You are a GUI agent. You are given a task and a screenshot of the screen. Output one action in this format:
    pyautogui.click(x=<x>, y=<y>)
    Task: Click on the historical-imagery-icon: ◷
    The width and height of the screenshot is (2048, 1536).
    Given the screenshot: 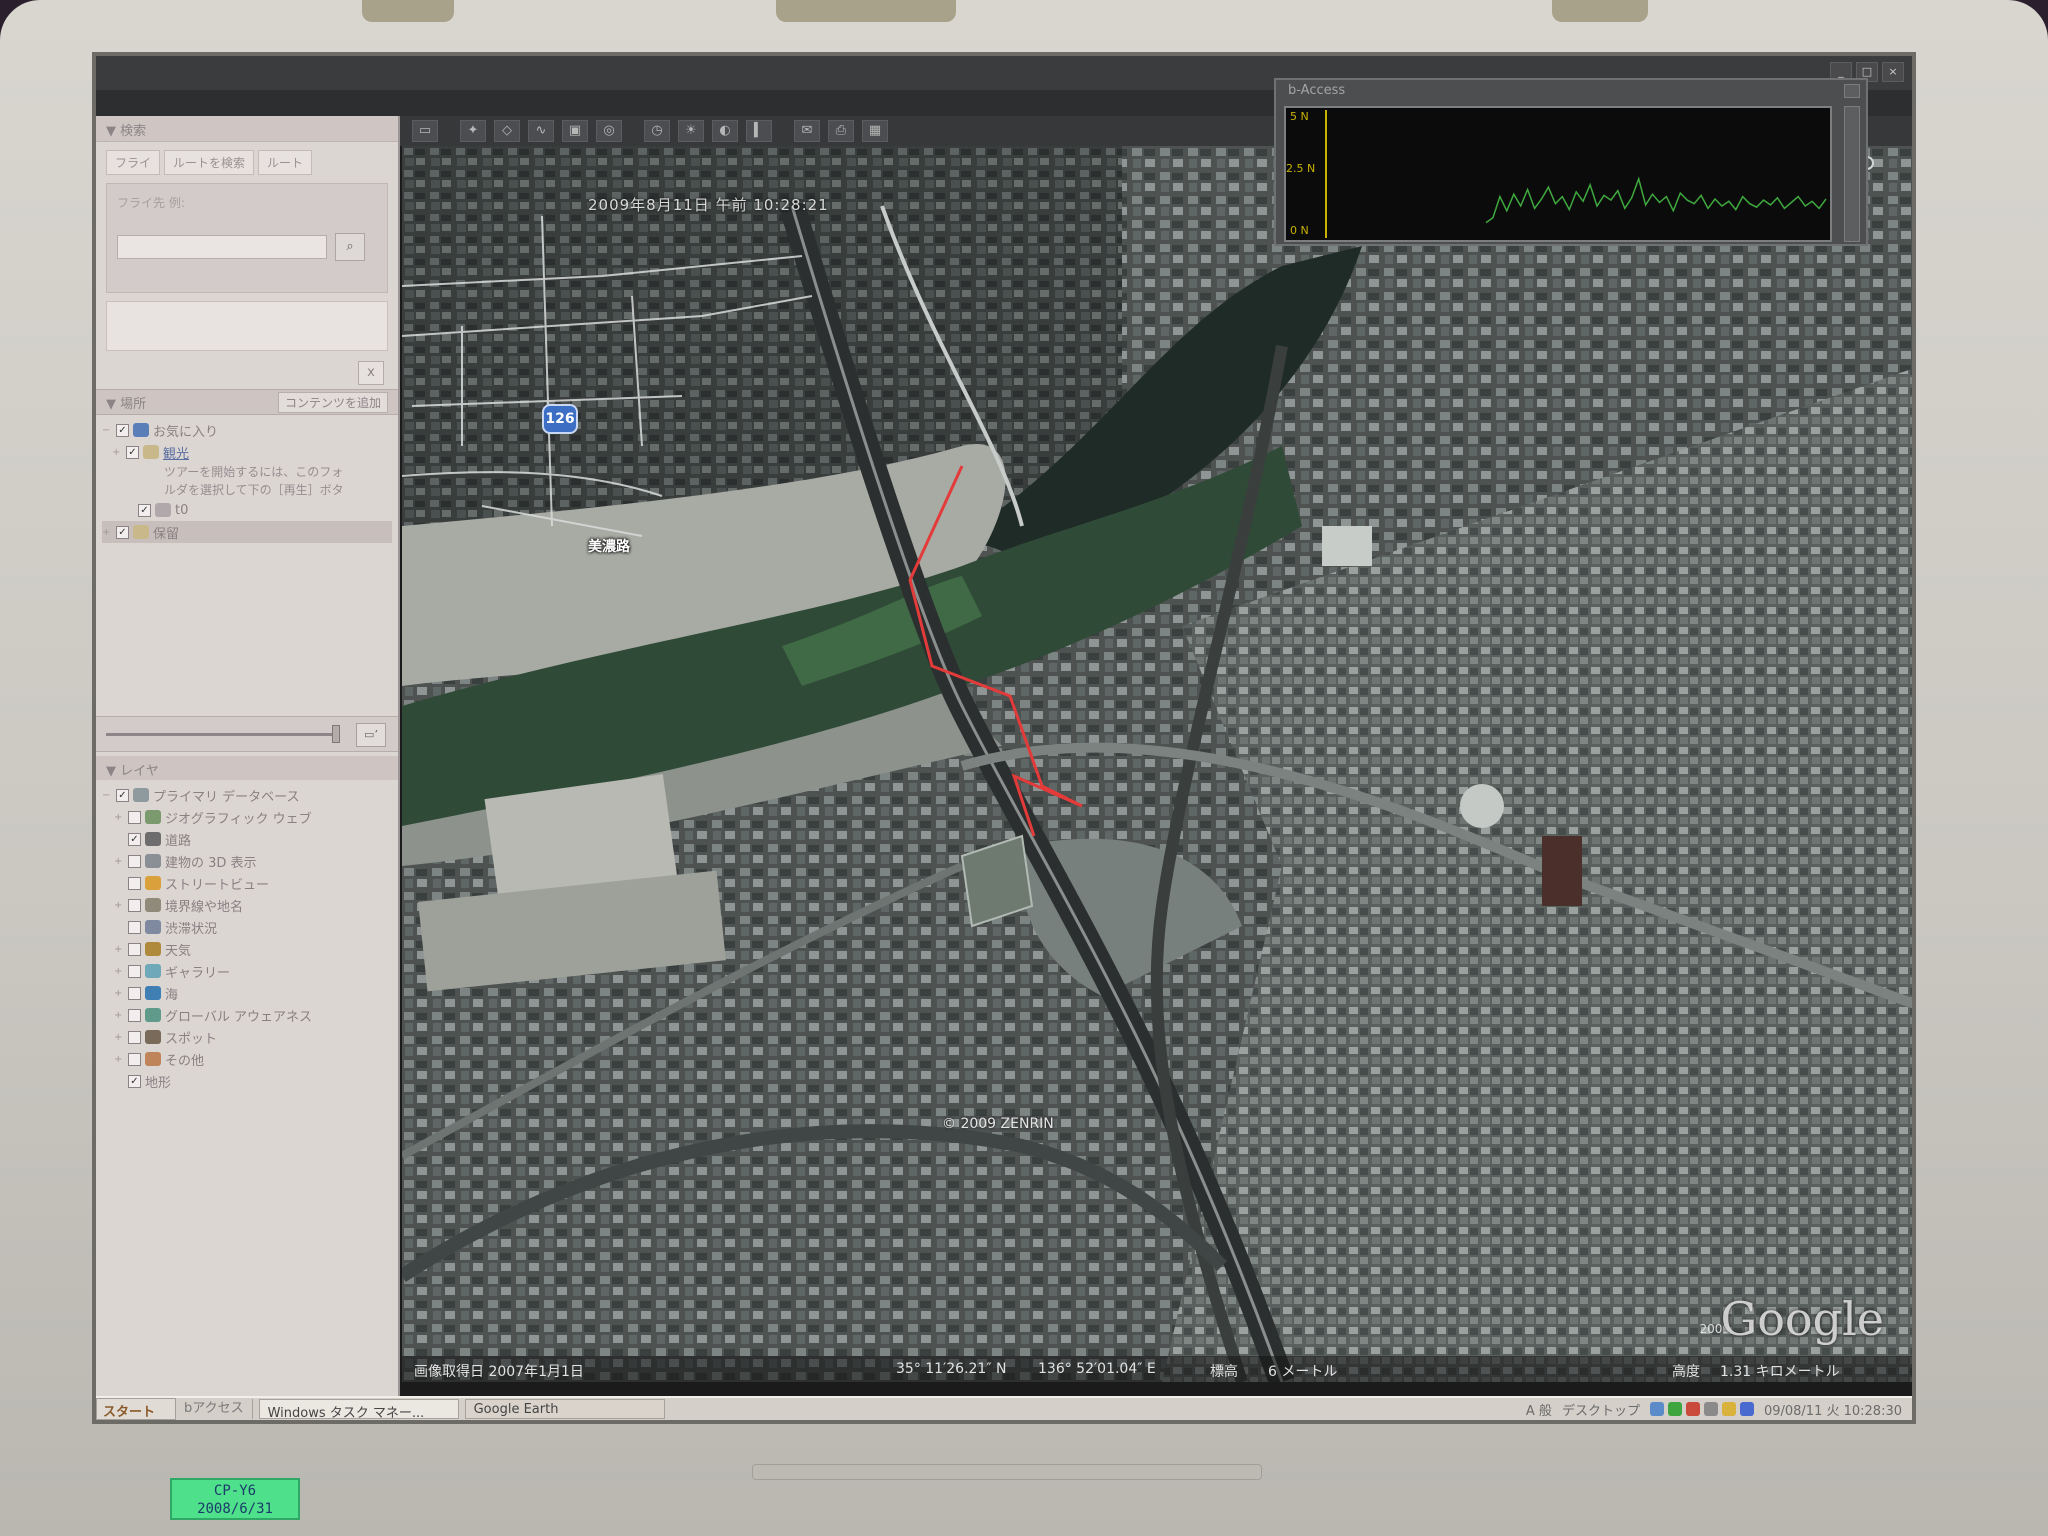 What is the action you would take?
    pyautogui.click(x=657, y=131)
    